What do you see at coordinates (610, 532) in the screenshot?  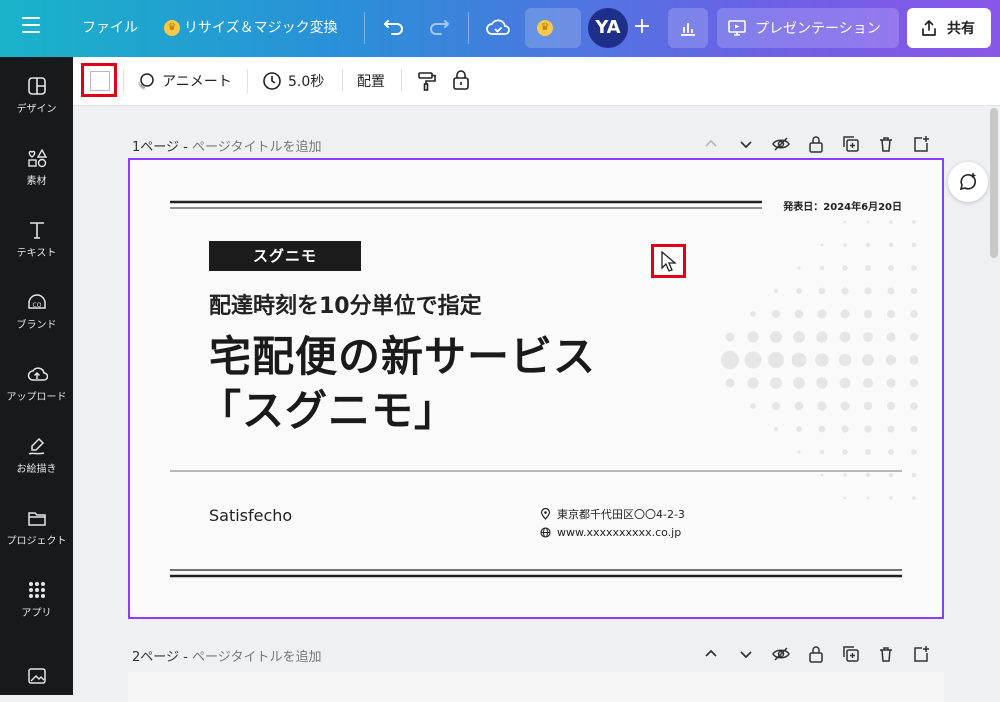 I see `website-line: www.xxxxxxxxxx.co.jp` at bounding box center [610, 532].